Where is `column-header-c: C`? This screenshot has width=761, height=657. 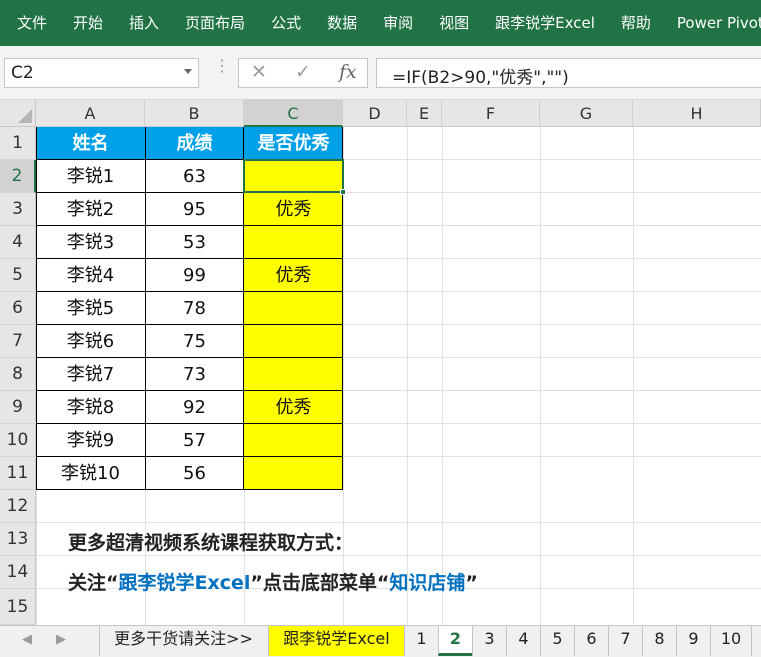
column-header-c: C is located at coordinates (293, 113).